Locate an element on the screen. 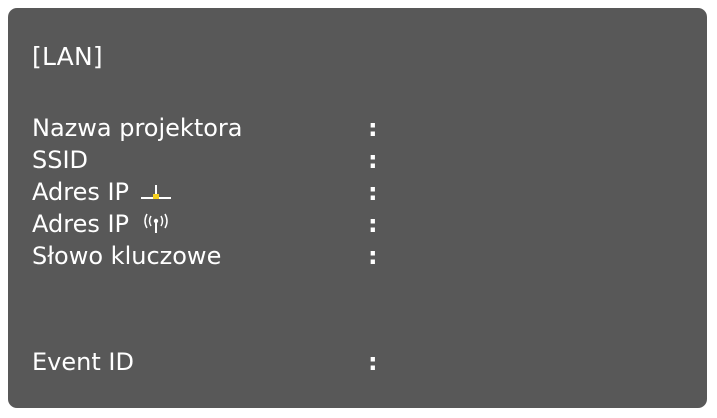 This screenshot has width=717, height=418. info-row-ip-wired: Adres IP : is located at coordinates (362, 192).